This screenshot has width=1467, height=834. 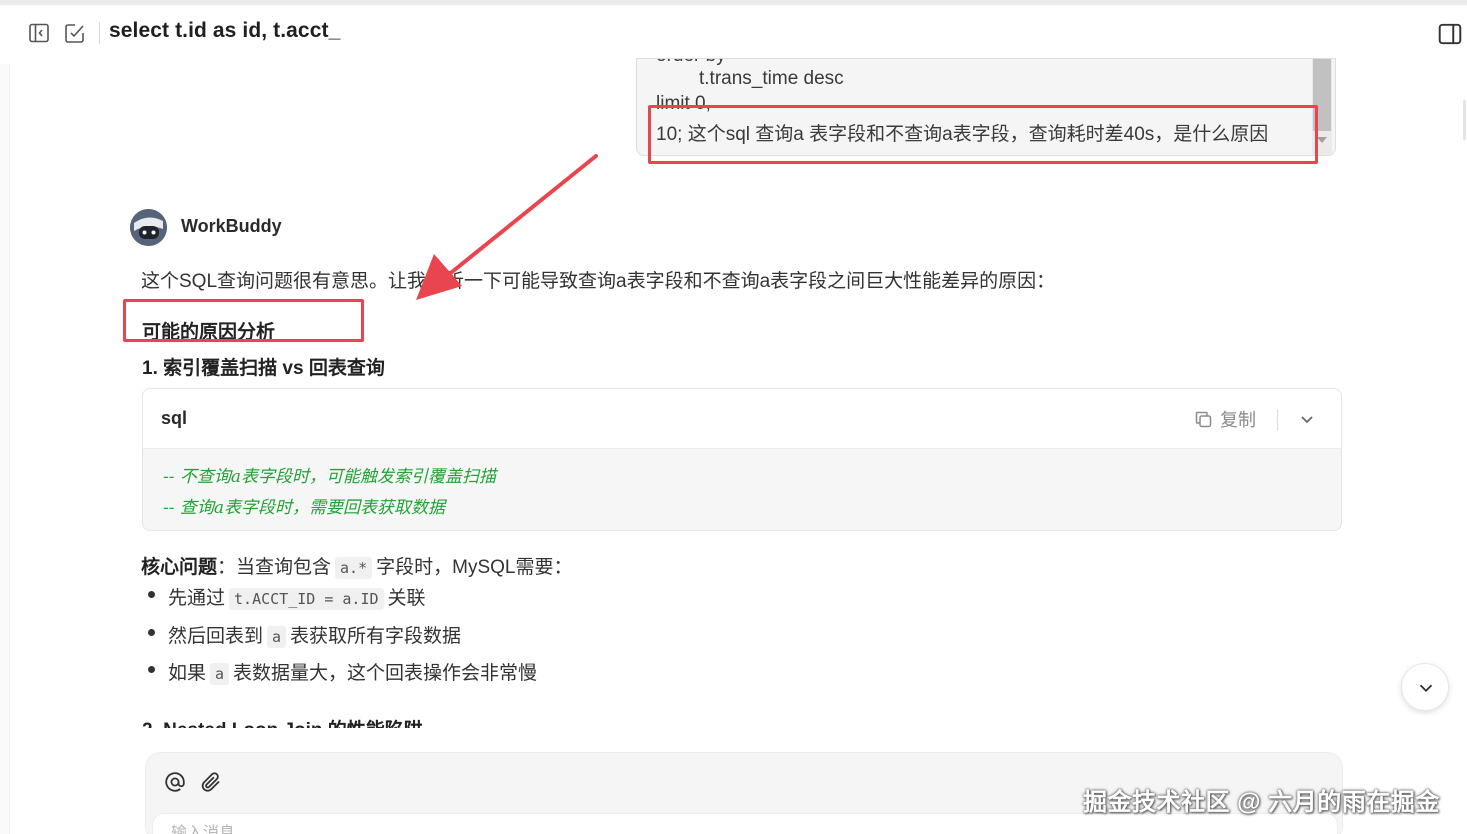 I want to click on list-item: 先通过 t.ACCT_ID = a.ID 关联, so click(x=297, y=596).